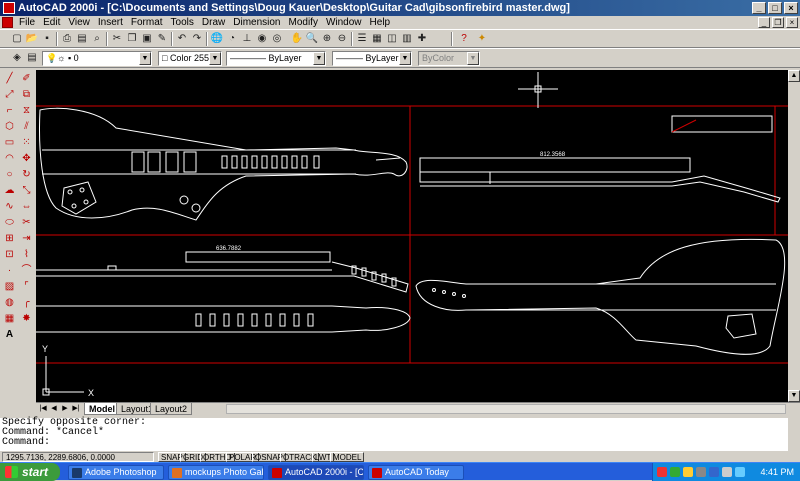  What do you see at coordinates (9, 95) in the screenshot?
I see `construction-line-icon: ⤢` at bounding box center [9, 95].